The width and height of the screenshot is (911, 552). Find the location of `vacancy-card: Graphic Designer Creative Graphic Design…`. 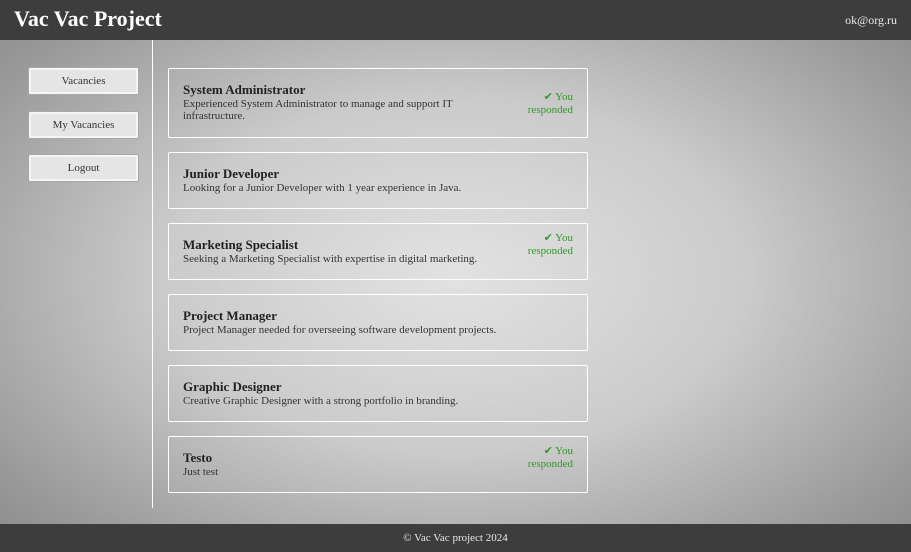

vacancy-card: Graphic Designer Creative Graphic Design… is located at coordinates (378, 393).